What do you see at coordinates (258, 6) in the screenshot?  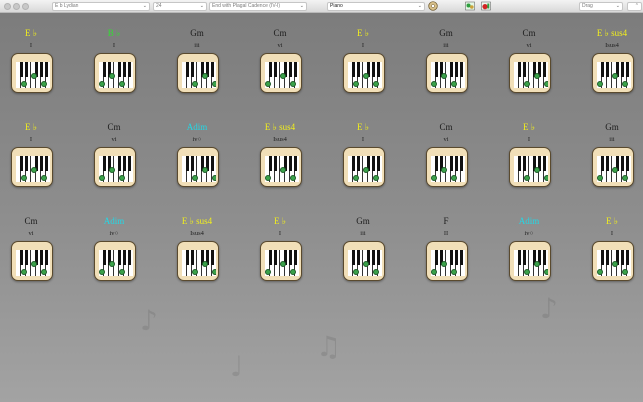 I see `cadence-select: End with Plagal Cadence (IV-I) ⌄` at bounding box center [258, 6].